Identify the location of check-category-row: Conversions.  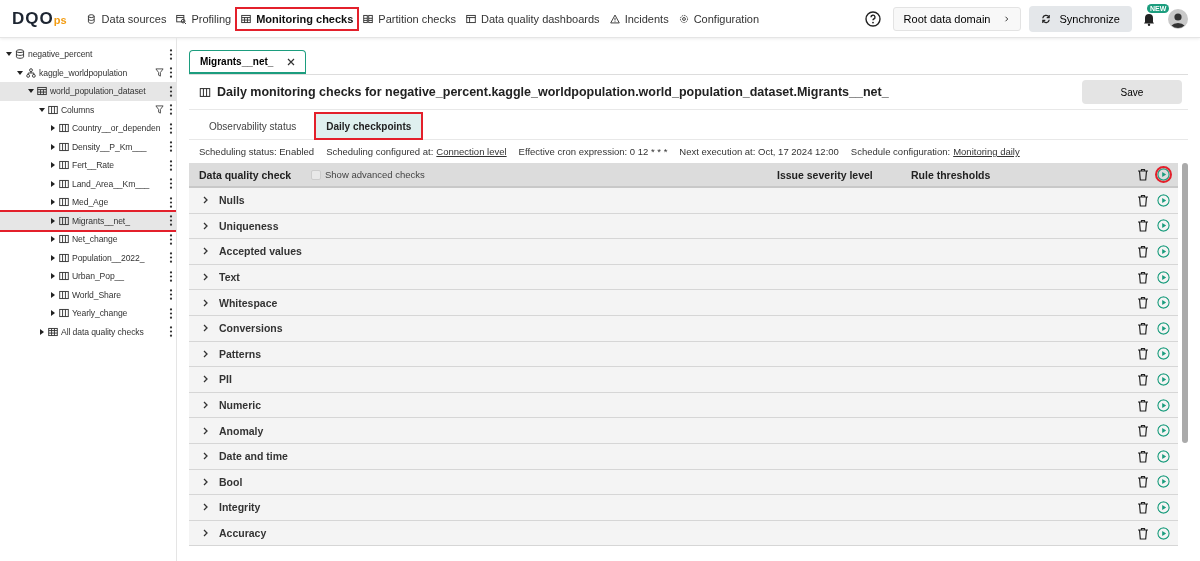
(683, 328).